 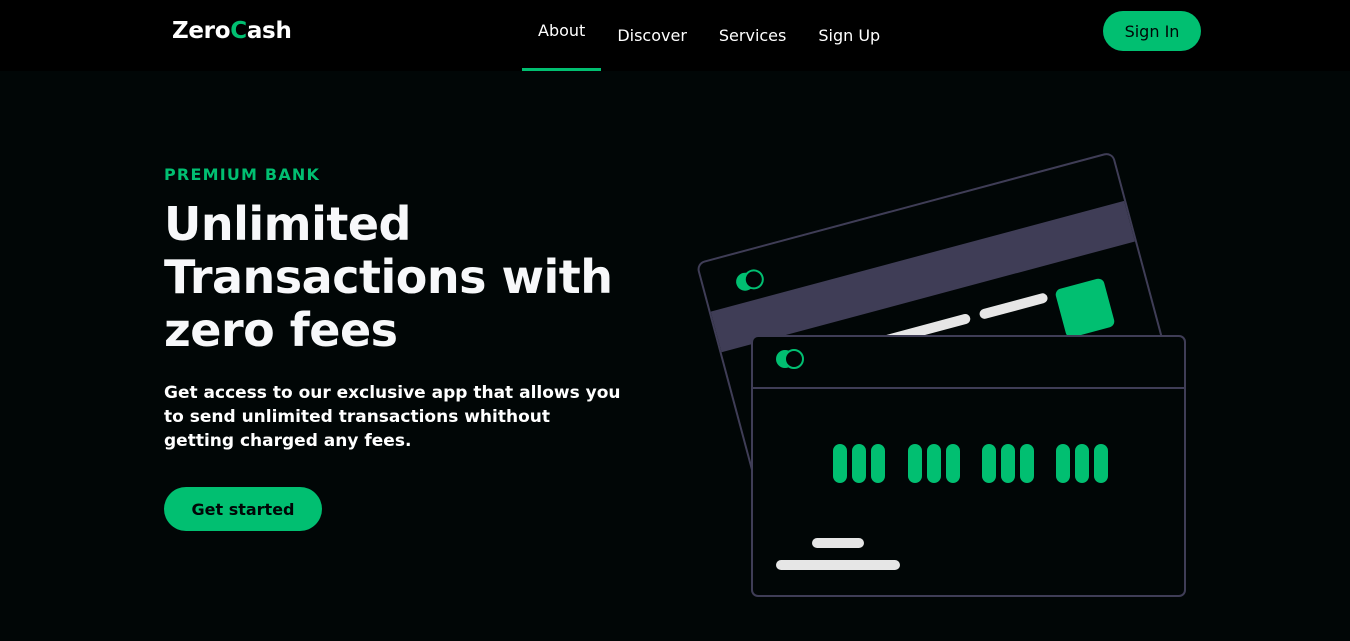 What do you see at coordinates (1152, 31) in the screenshot?
I see `sign-in-button: Sign In` at bounding box center [1152, 31].